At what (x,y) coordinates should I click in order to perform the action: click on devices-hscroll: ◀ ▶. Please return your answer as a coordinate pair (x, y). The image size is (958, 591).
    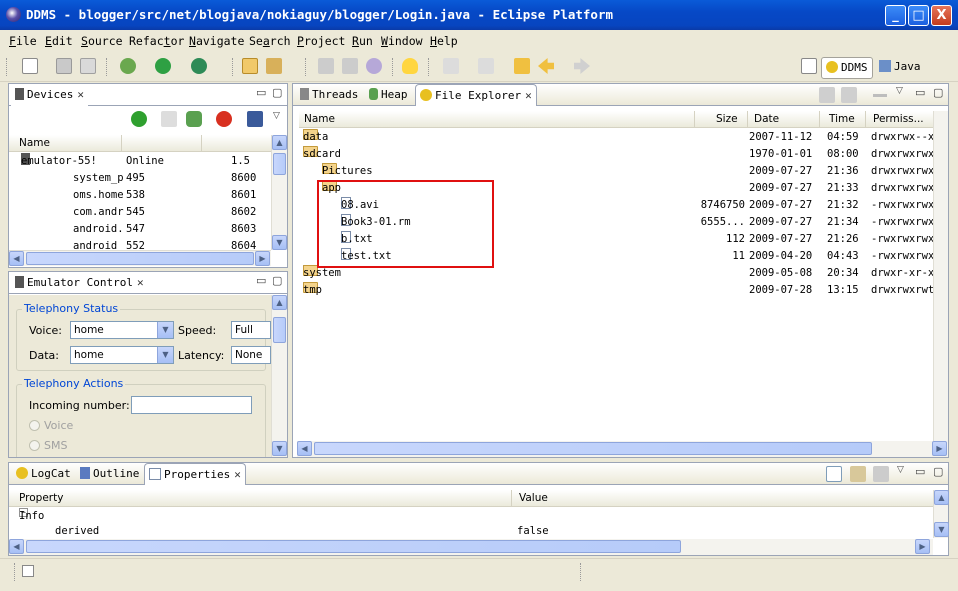
    Looking at the image, I should click on (140, 258).